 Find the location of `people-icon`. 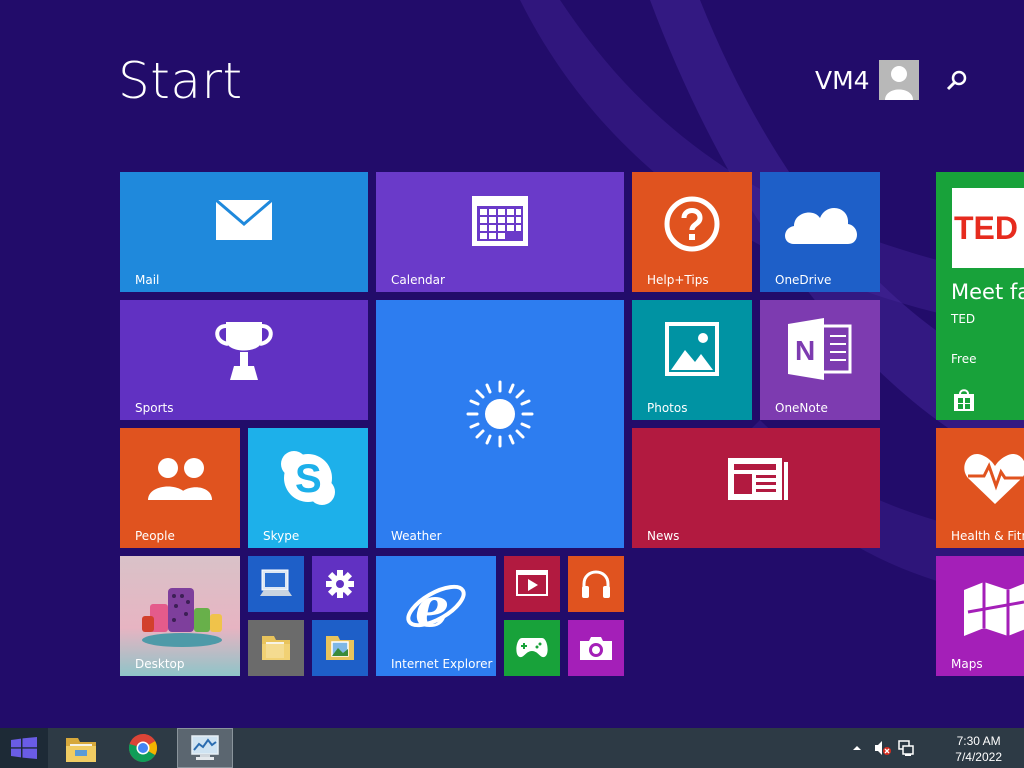

people-icon is located at coordinates (180, 479).